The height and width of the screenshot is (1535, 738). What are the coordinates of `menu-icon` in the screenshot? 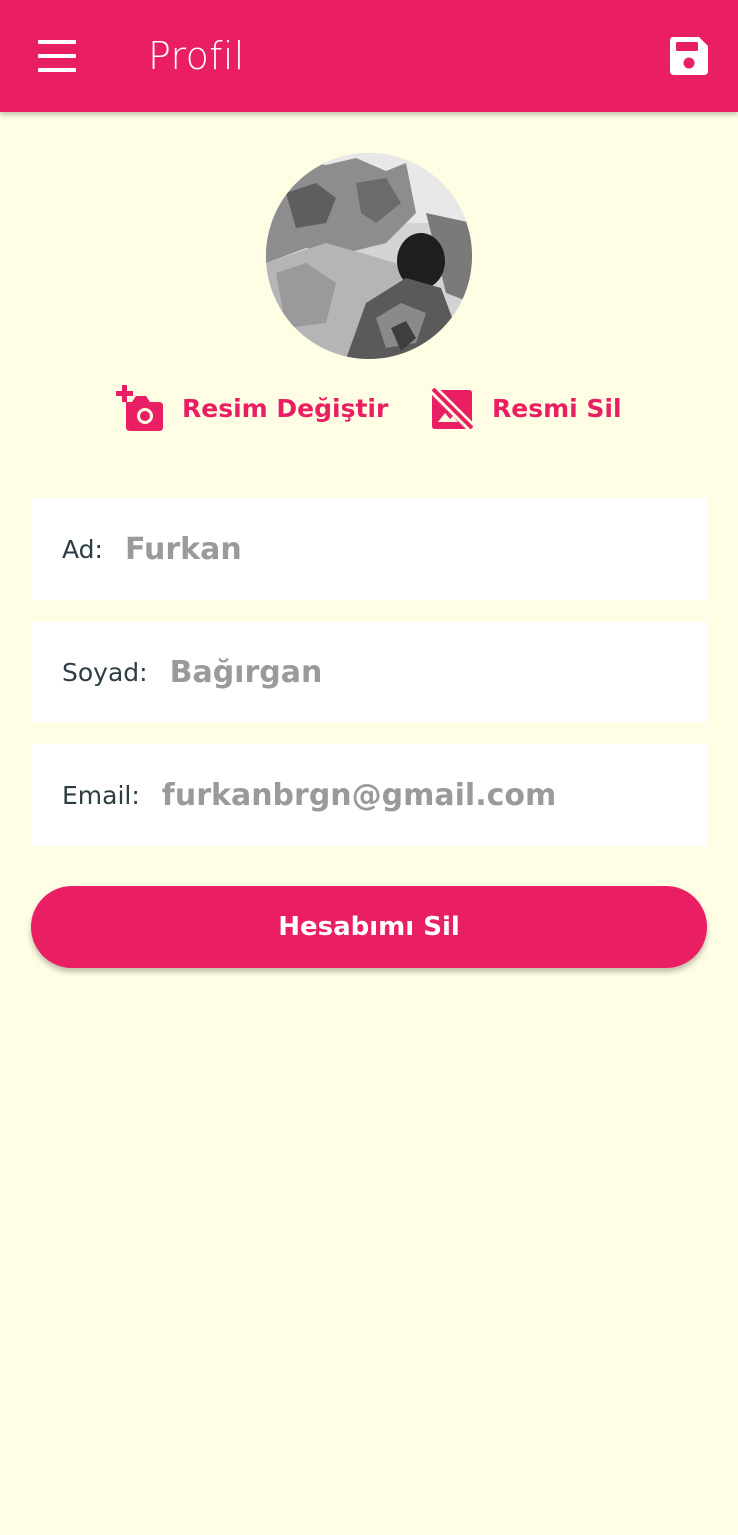 It's located at (57, 56).